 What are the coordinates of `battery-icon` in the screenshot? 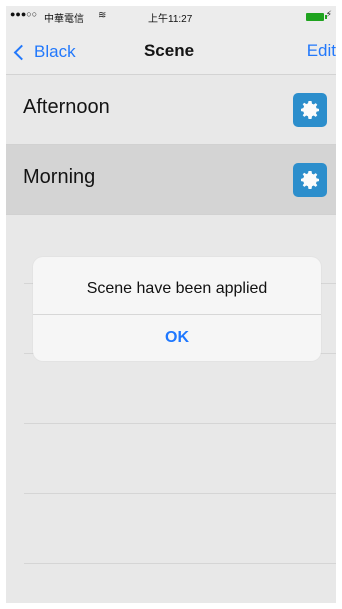 It's located at (316, 17).